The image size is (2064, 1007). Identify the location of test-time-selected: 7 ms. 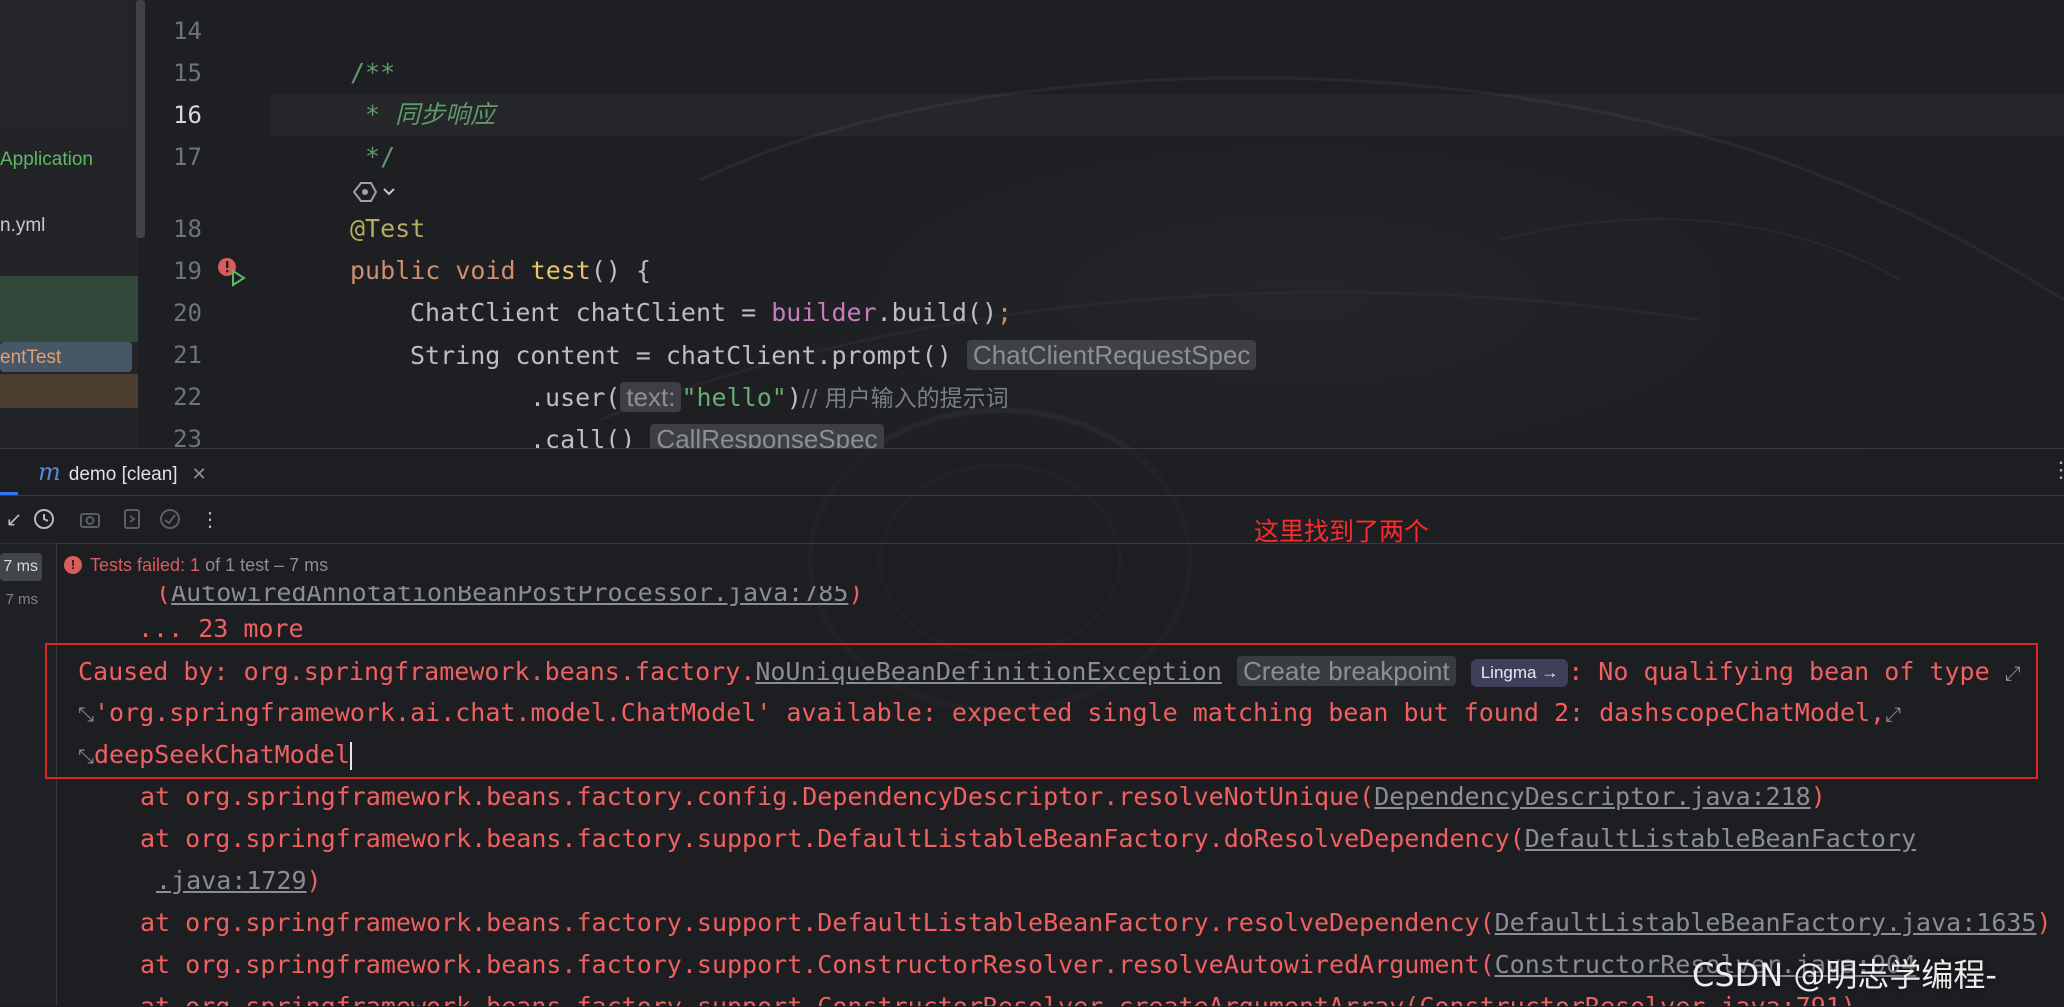
(21, 567).